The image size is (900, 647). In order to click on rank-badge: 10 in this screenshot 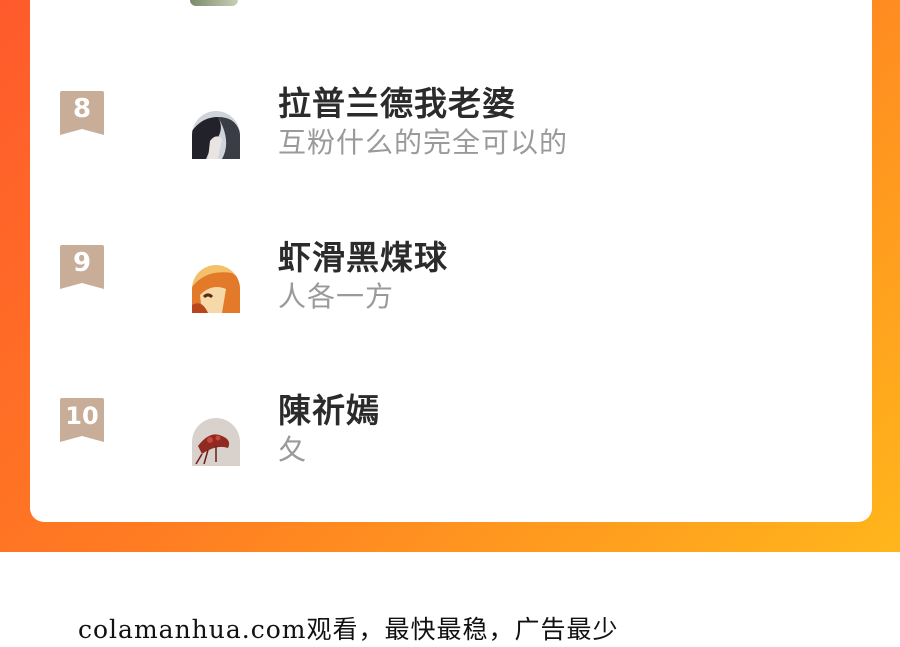, I will do `click(82, 420)`.